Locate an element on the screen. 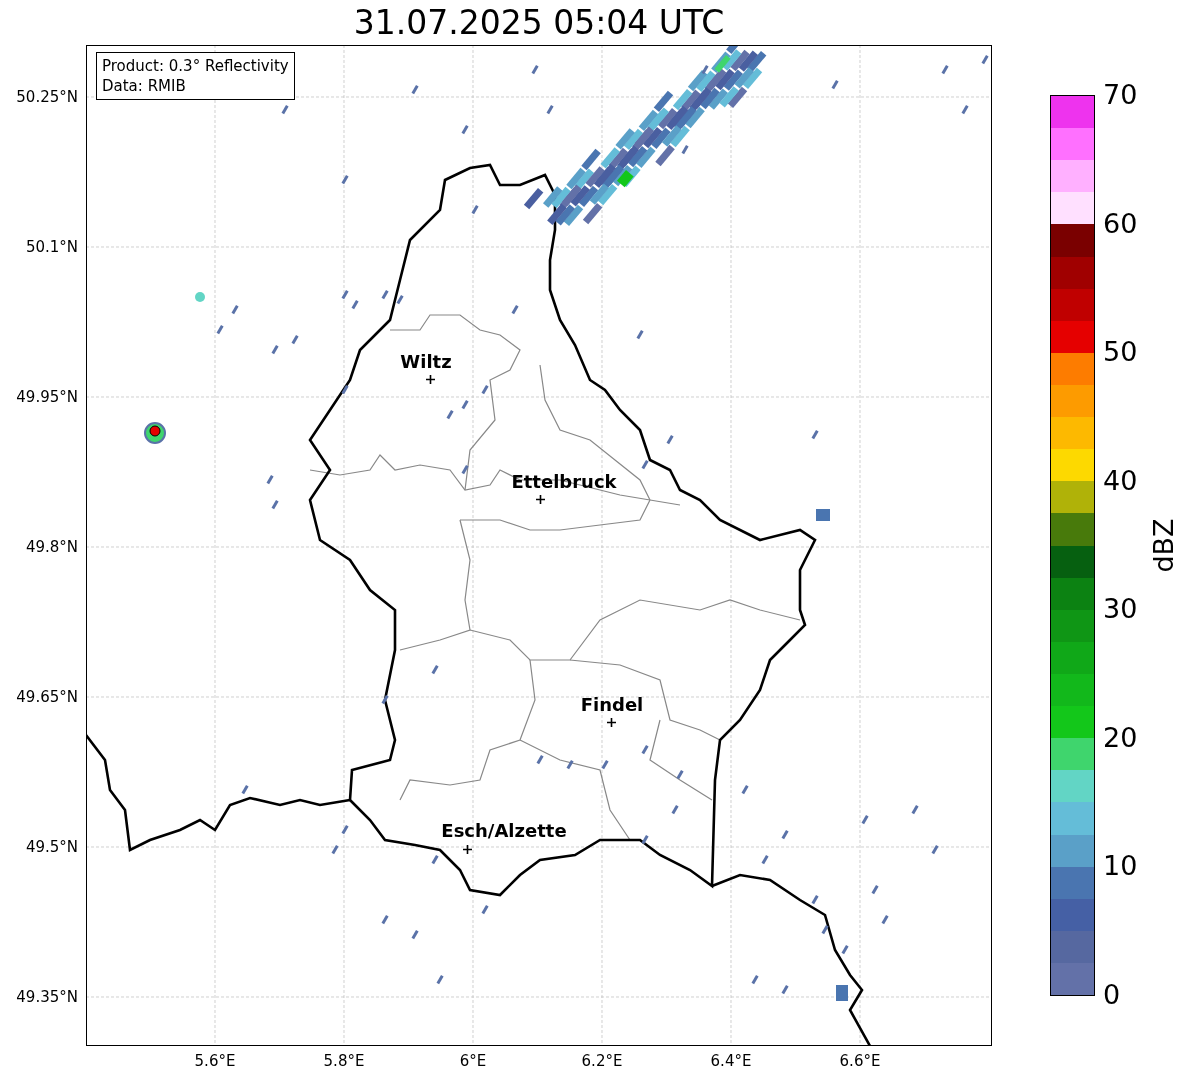 The width and height of the screenshot is (1184, 1081). latitude-tick-label: 49.35°N is located at coordinates (47, 997).